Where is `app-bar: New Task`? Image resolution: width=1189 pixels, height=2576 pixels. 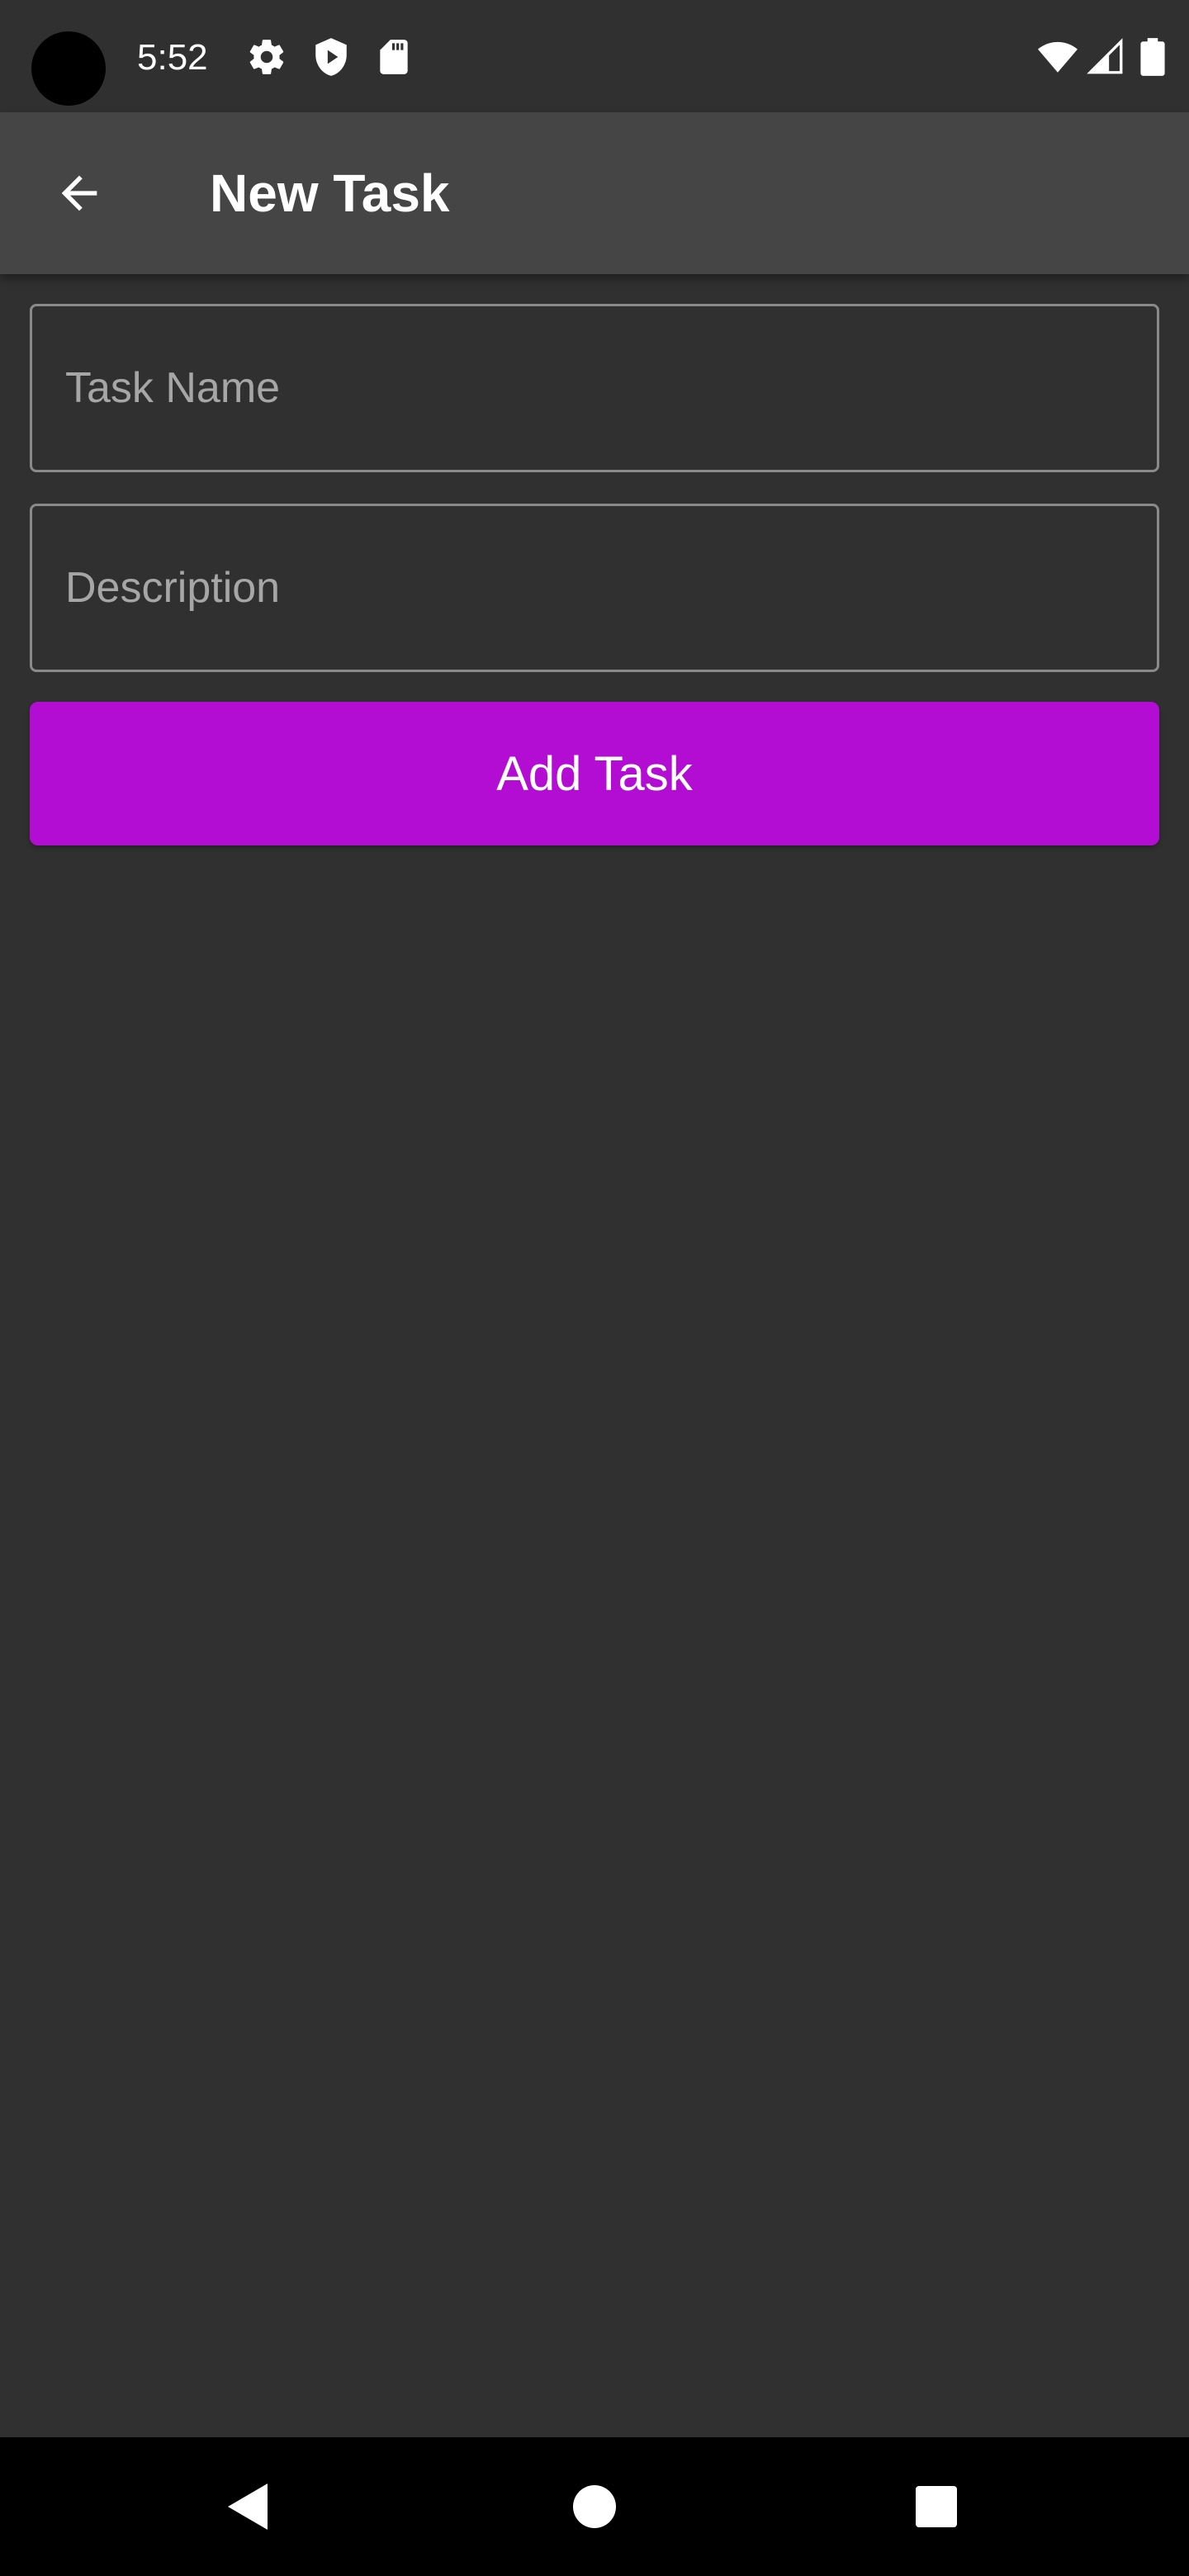 app-bar: New Task is located at coordinates (594, 193).